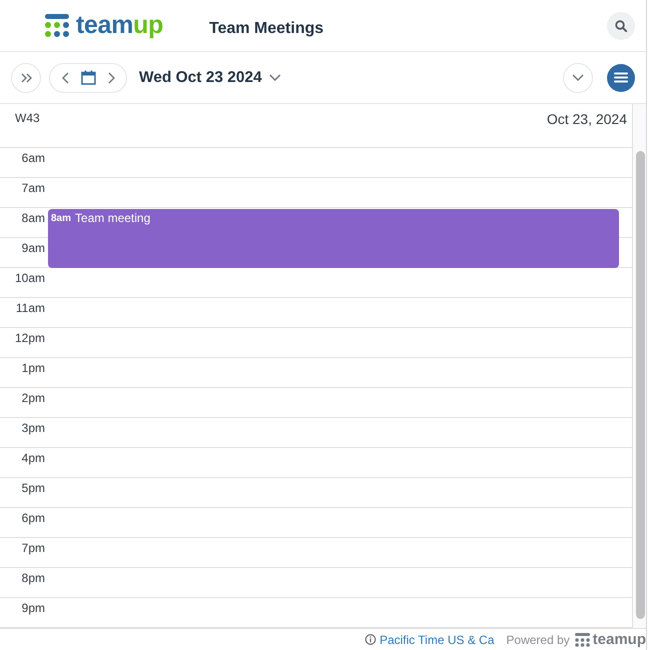 The image size is (650, 650). I want to click on hour-label: 9am, so click(32, 248).